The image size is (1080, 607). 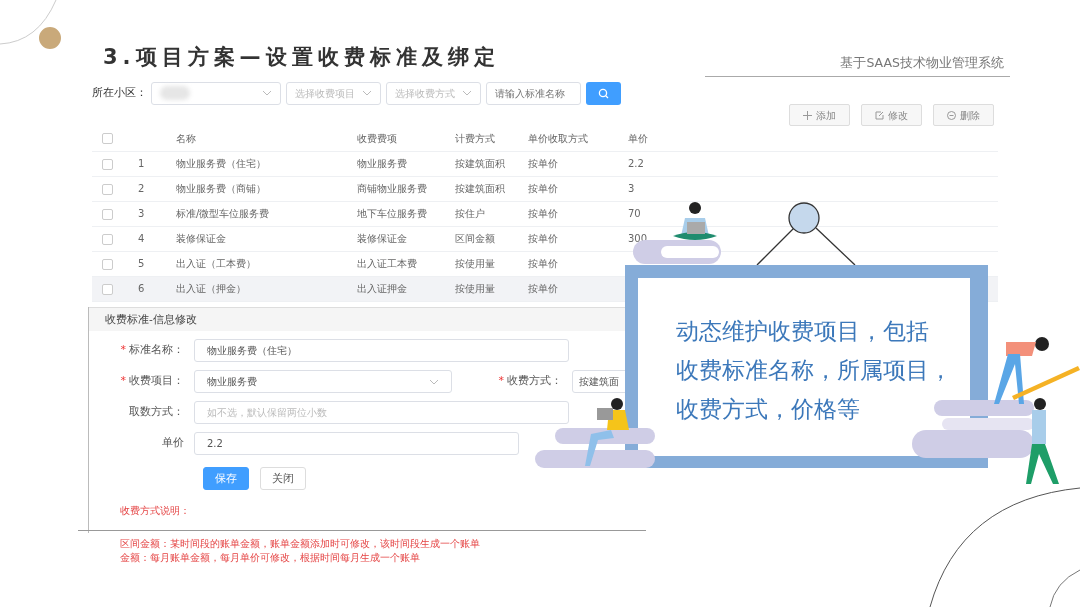 I want to click on table-cell: 商铺物业服务费, so click(x=392, y=188).